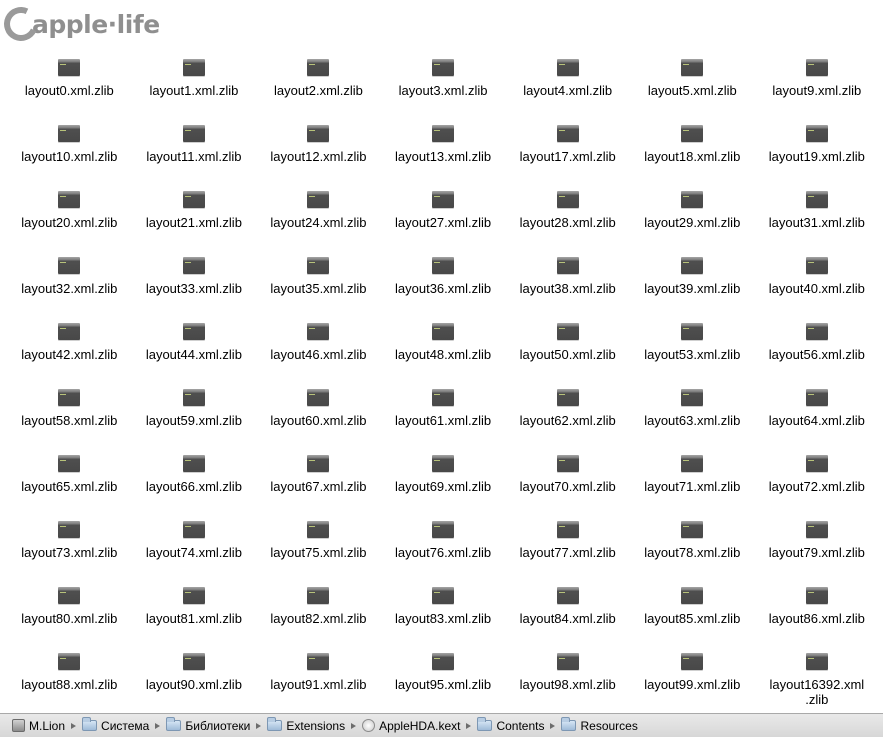 The image size is (883, 737). I want to click on file-item: layout88.xml.zlib, so click(69, 683).